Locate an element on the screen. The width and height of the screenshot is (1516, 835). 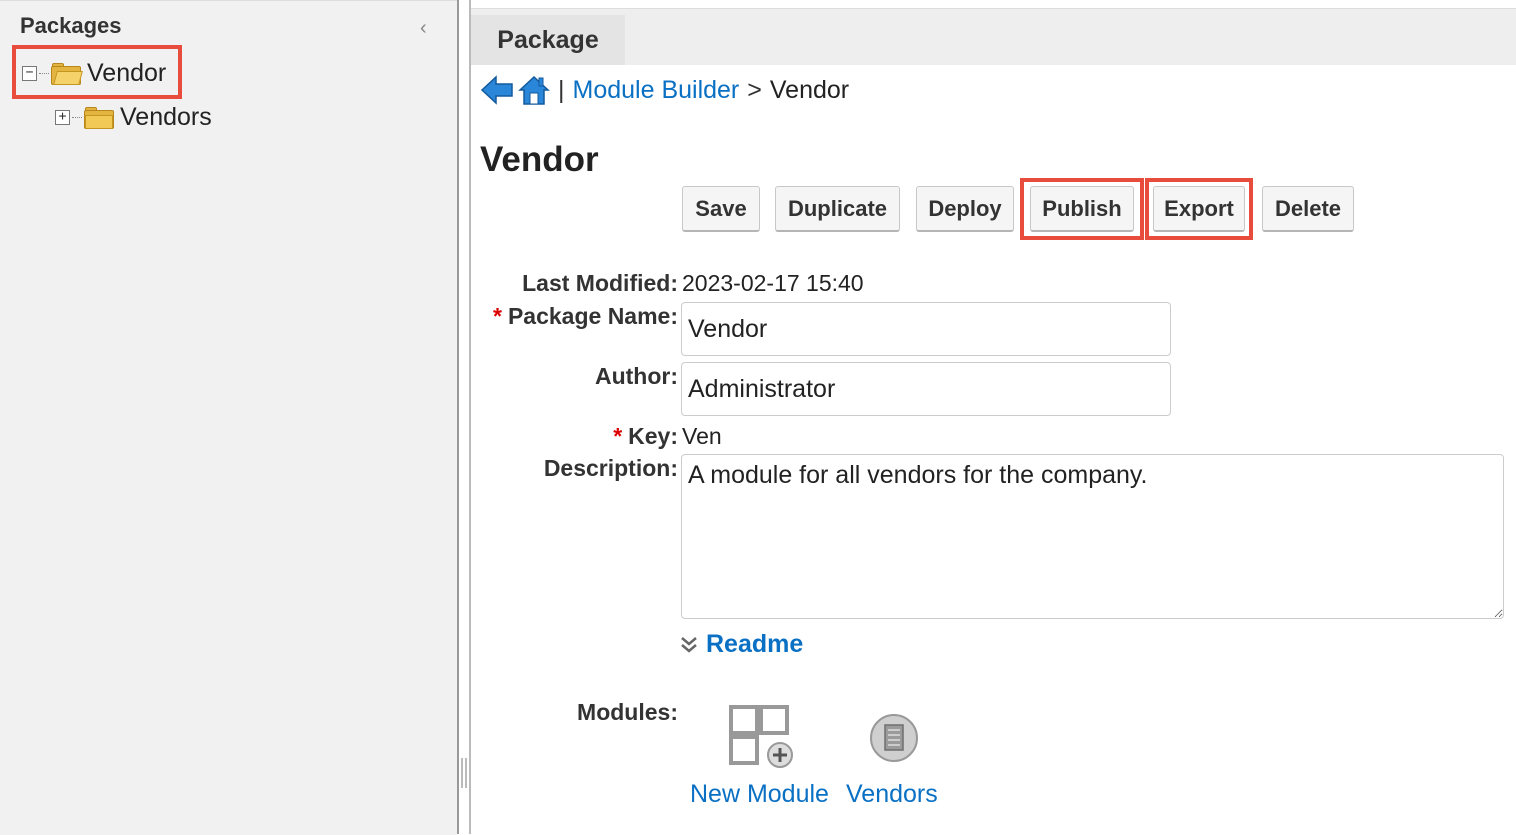
key-label-wrap: * Key: is located at coordinates (645, 436).